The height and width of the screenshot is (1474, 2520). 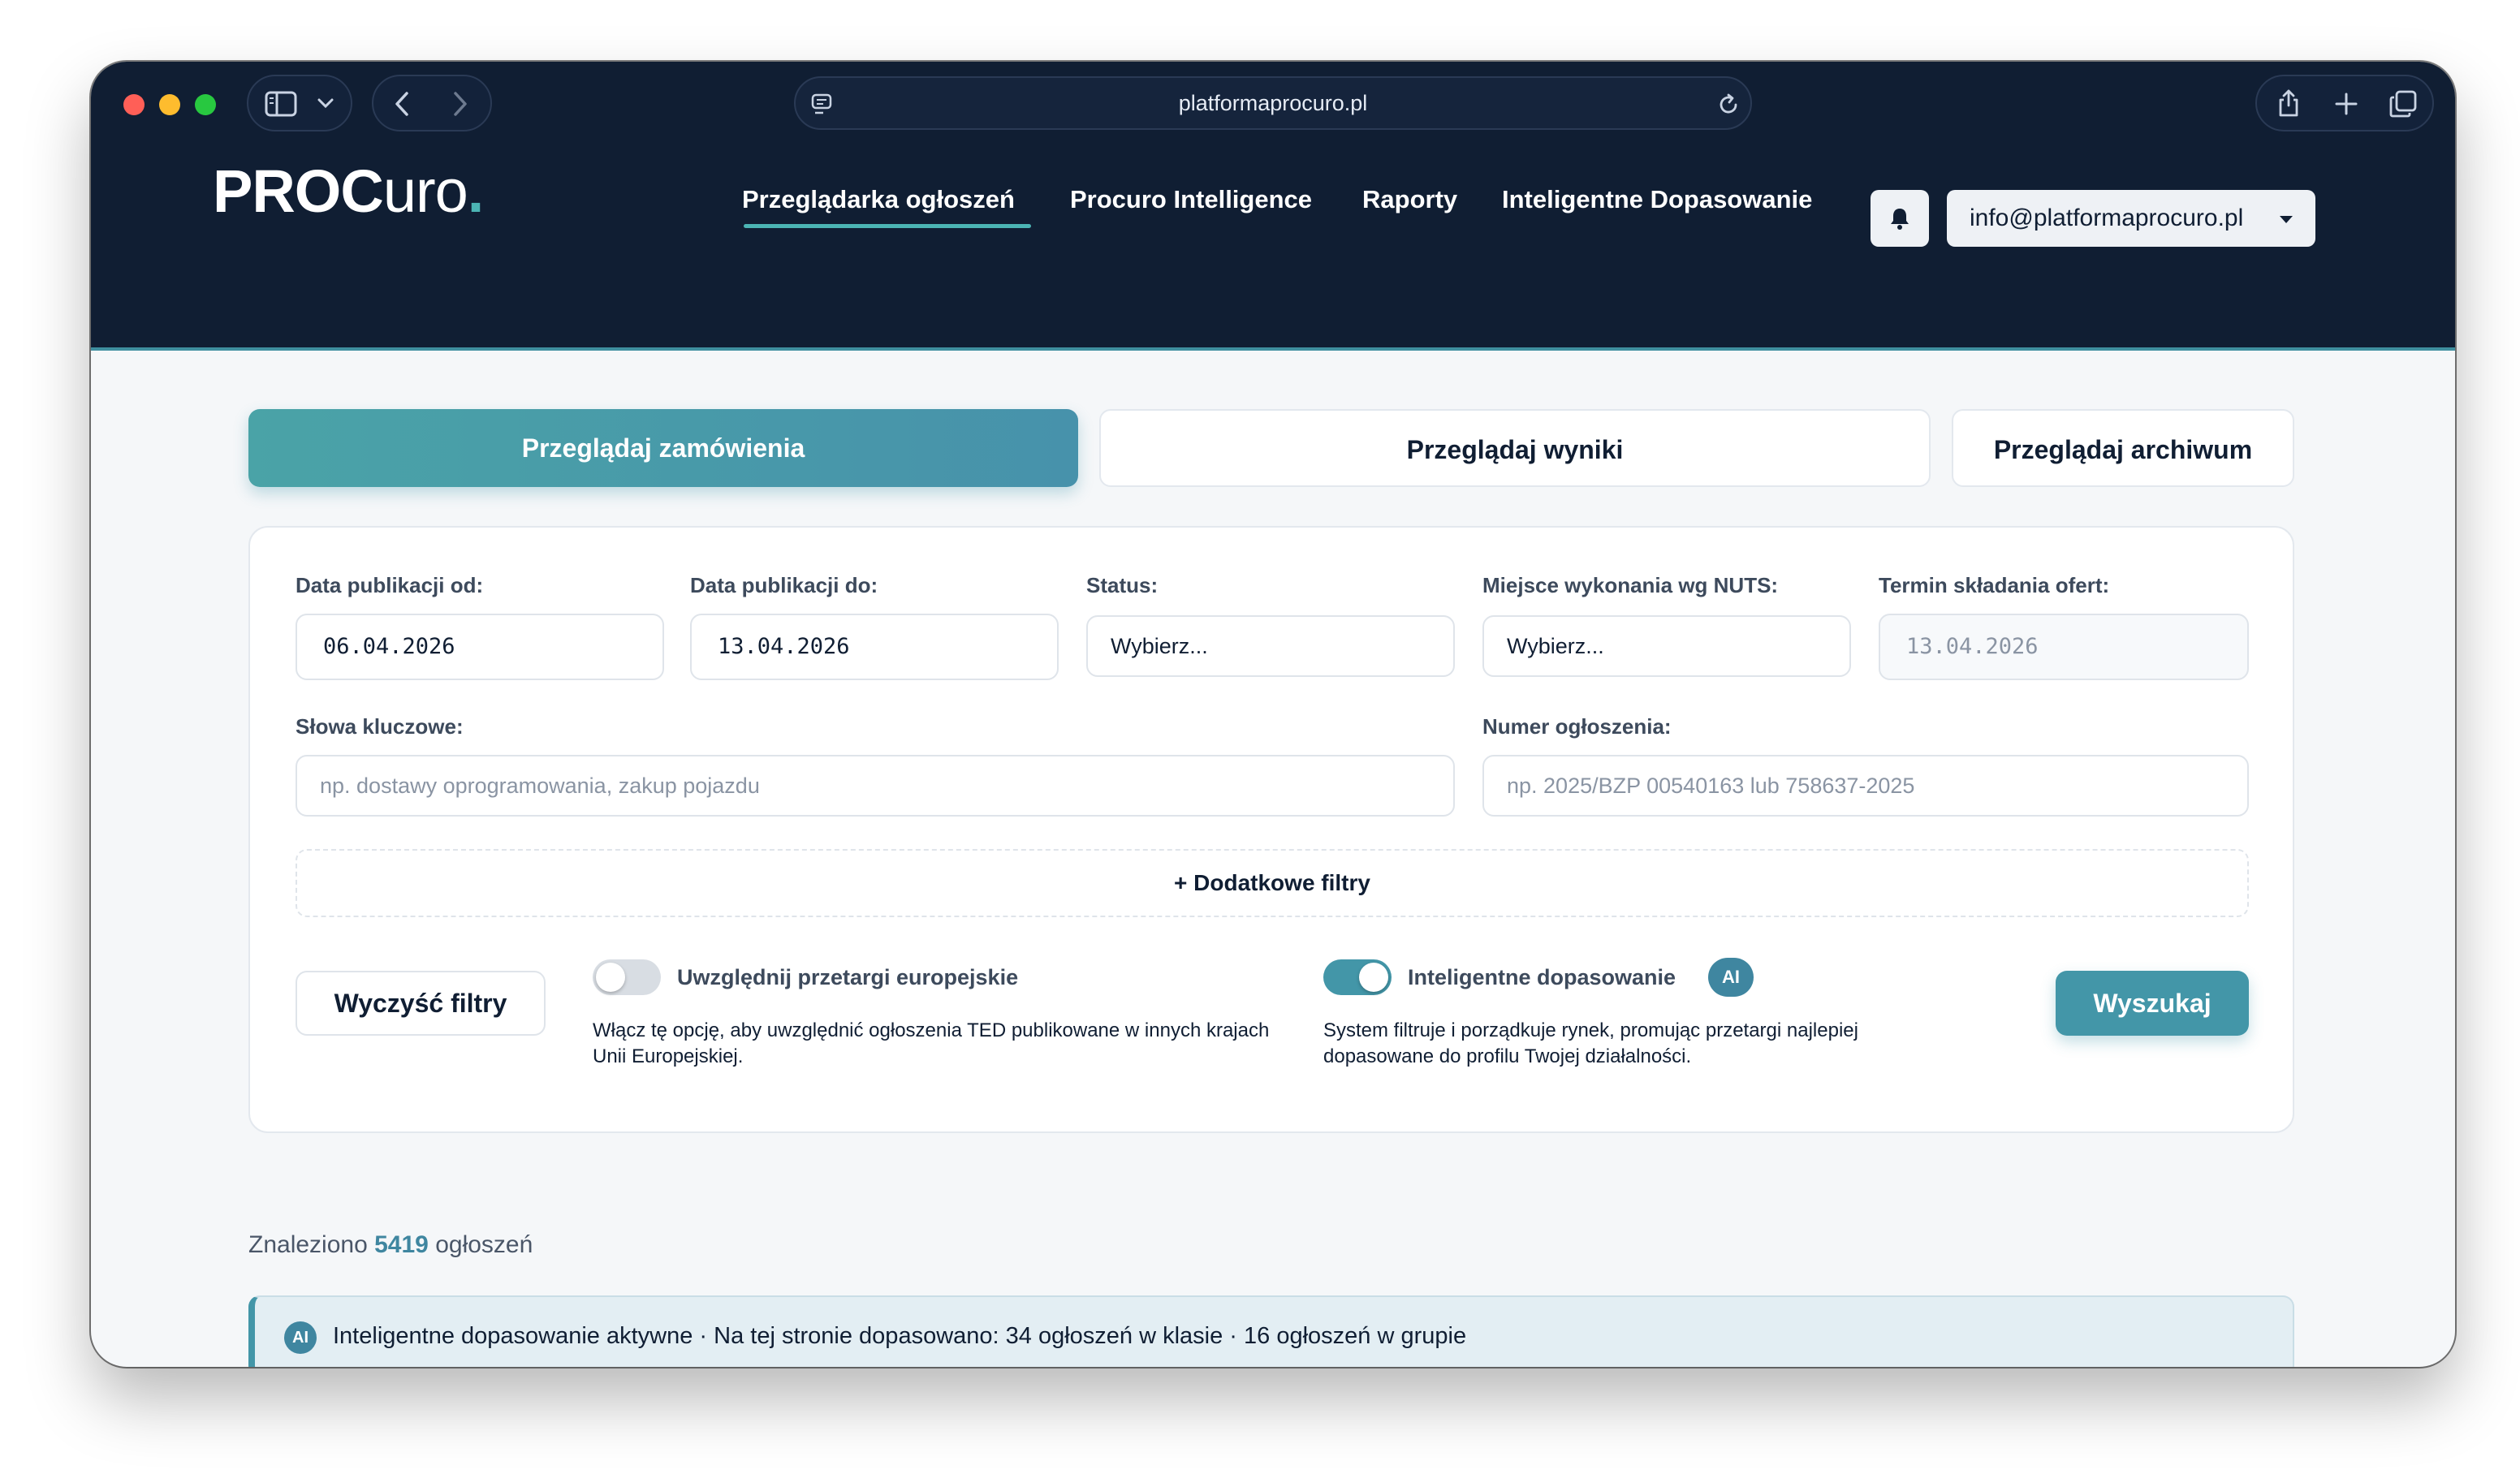 I want to click on results-count: Znaleziono 5419 ogłoszeń, so click(x=391, y=1245).